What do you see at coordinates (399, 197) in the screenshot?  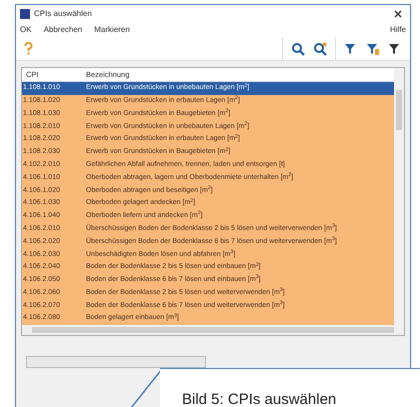 I see `vertical-scrollbar` at bounding box center [399, 197].